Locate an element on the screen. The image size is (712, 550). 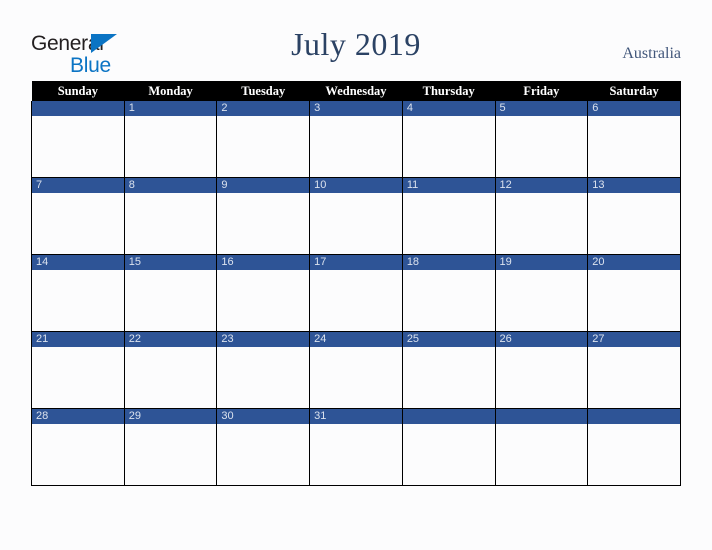
calendar-day-cell: 17 is located at coordinates (356, 293).